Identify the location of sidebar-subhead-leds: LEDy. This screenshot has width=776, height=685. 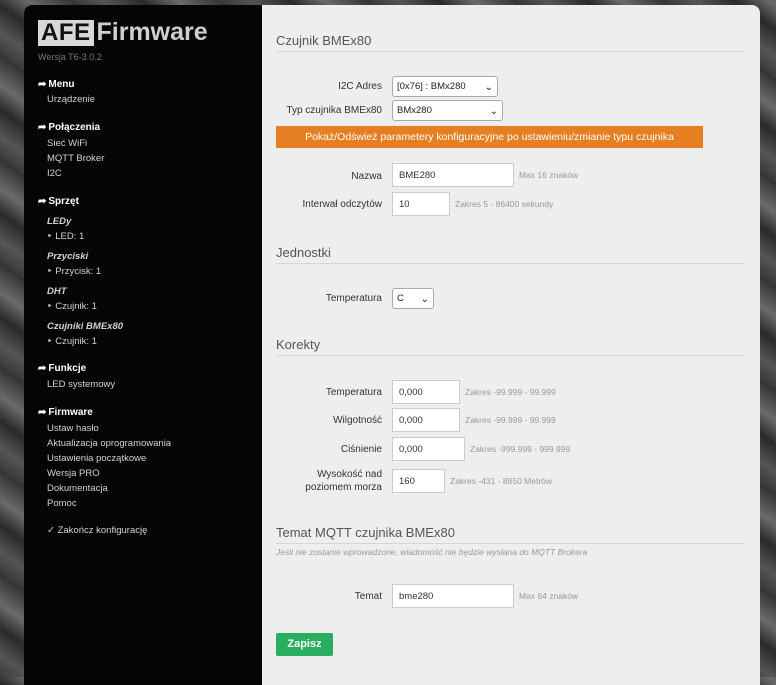
(59, 221).